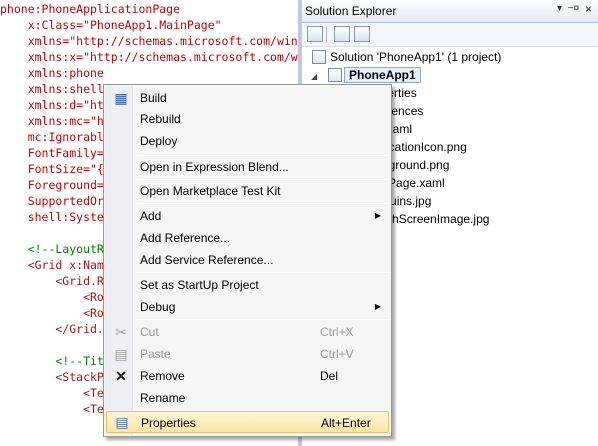 This screenshot has width=598, height=446. I want to click on menu-item-label: Build, so click(153, 98).